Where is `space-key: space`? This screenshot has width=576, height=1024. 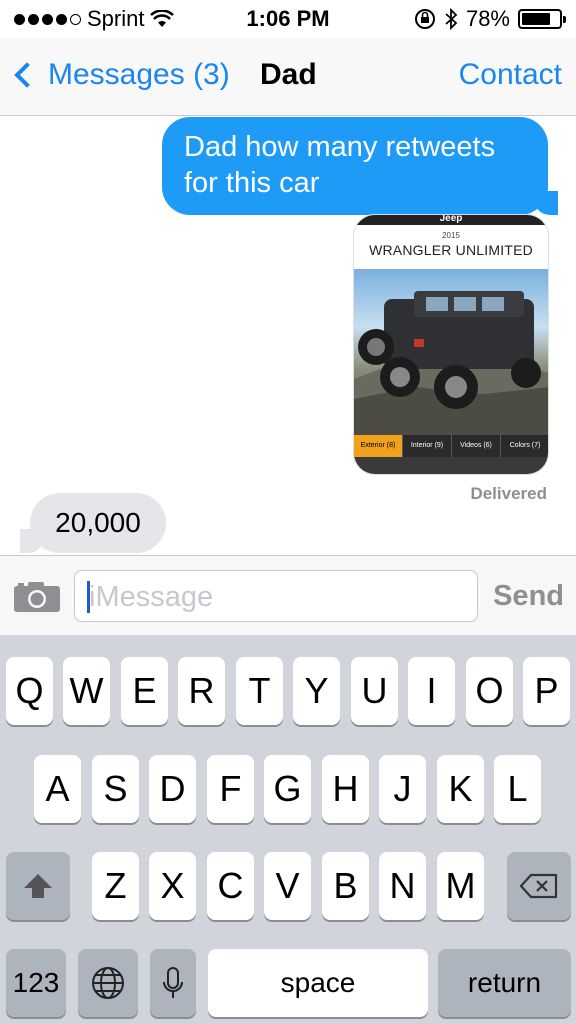
space-key: space is located at coordinates (318, 983).